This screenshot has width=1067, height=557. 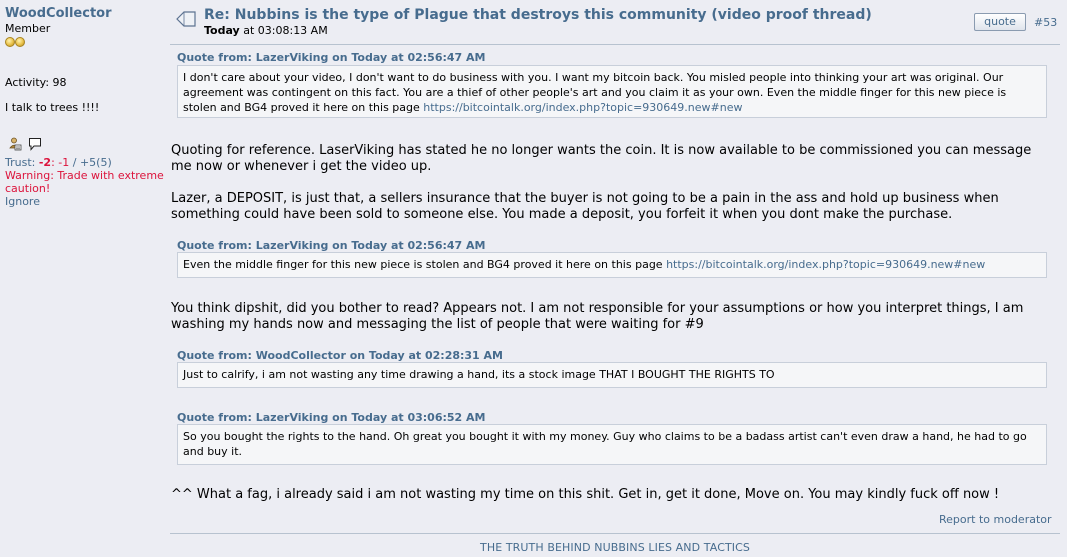 What do you see at coordinates (995, 520) in the screenshot?
I see `report-to-moderator-link: Report to moderator` at bounding box center [995, 520].